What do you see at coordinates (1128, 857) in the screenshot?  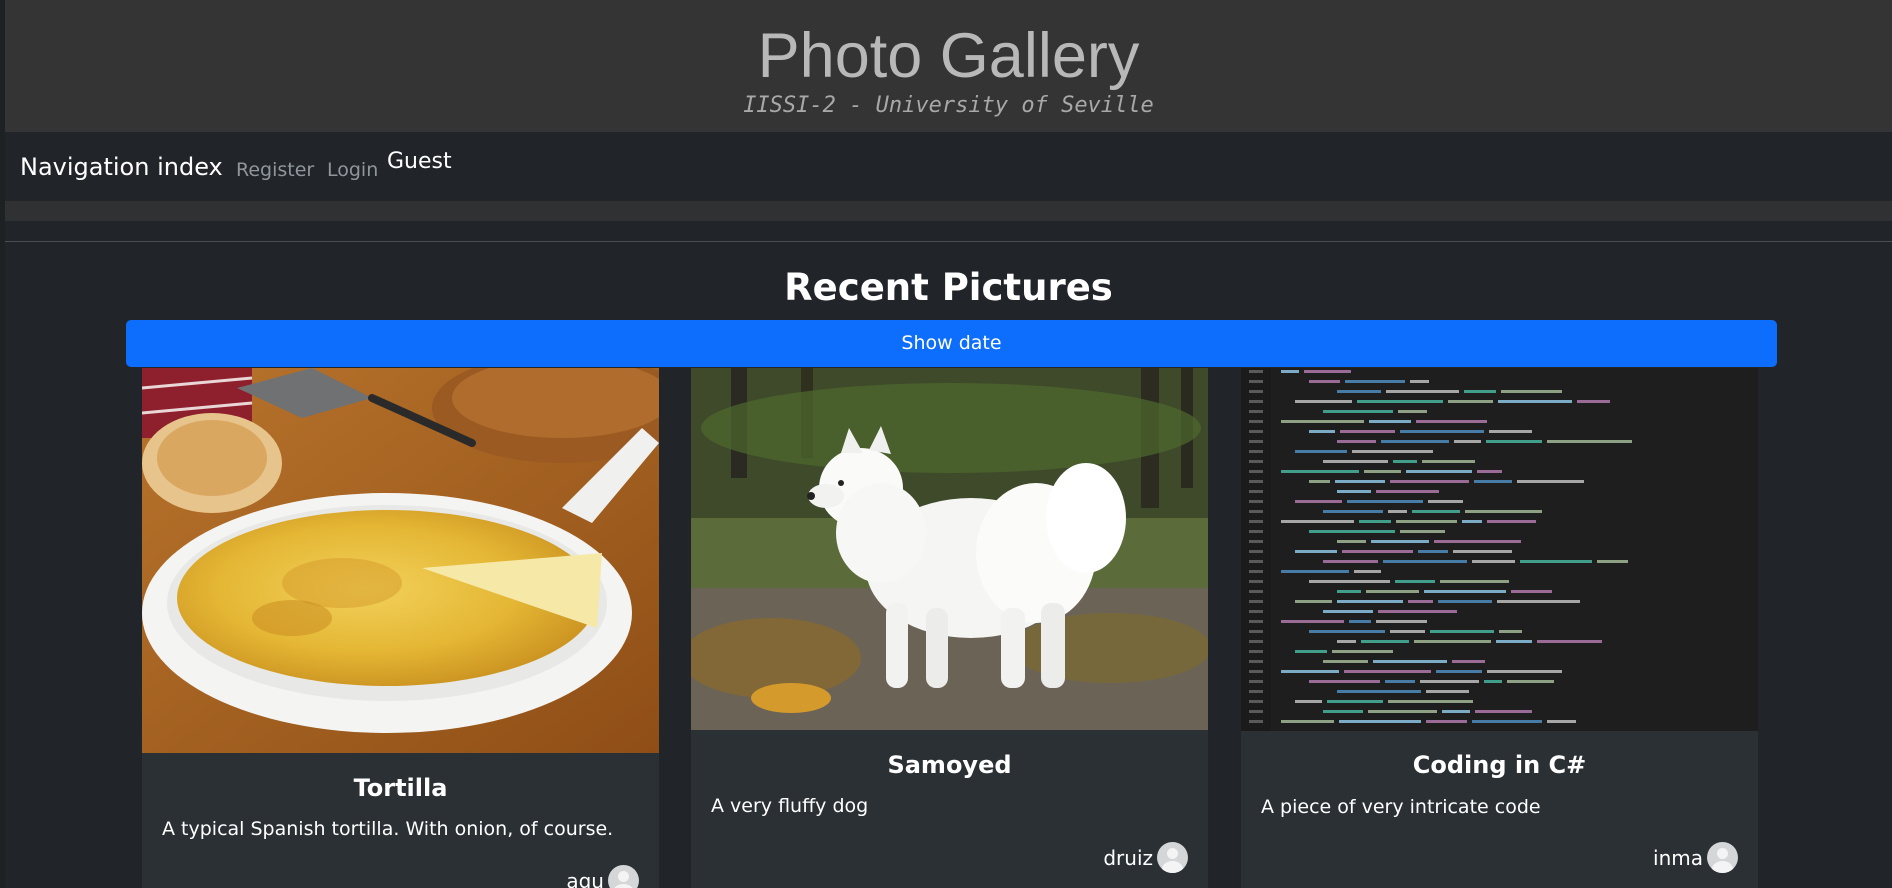 I see `card-username: druiz` at bounding box center [1128, 857].